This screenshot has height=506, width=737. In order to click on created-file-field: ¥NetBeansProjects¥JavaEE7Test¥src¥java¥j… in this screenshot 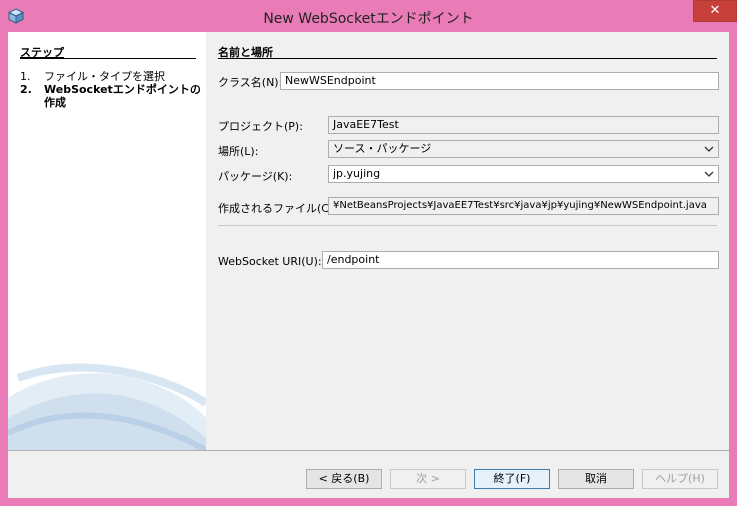, I will do `click(523, 206)`.